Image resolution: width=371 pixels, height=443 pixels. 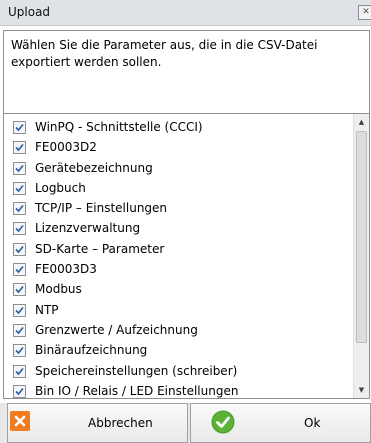 What do you see at coordinates (178, 250) in the screenshot?
I see `parameter-item: SD-Karte – Parameter` at bounding box center [178, 250].